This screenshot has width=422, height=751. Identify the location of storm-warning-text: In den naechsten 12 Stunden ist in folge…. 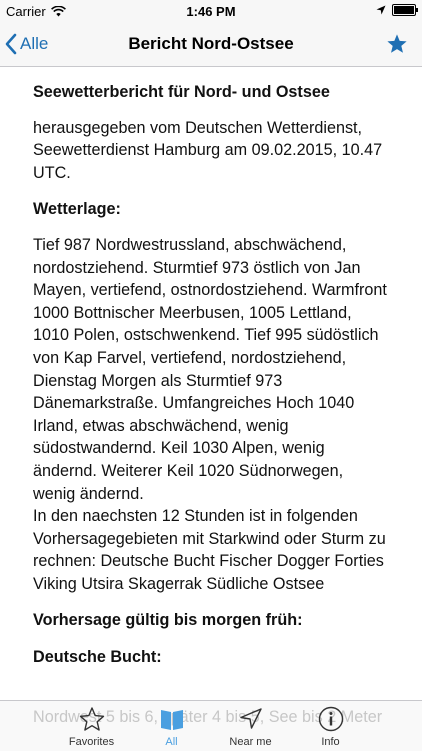
(209, 550).